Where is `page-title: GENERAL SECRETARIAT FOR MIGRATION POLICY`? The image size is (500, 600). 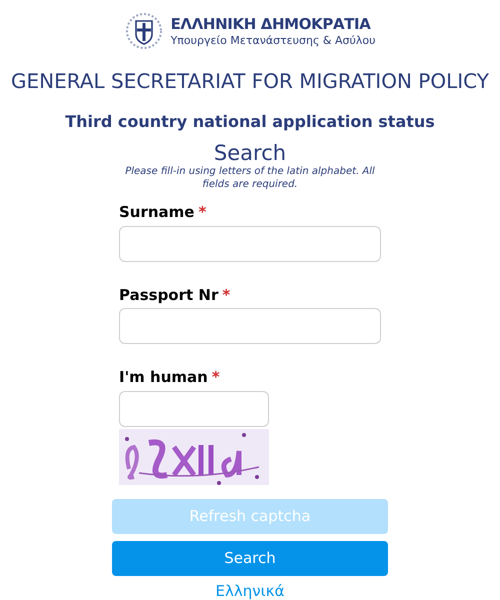
page-title: GENERAL SECRETARIAT FOR MIGRATION POLICY is located at coordinates (250, 81).